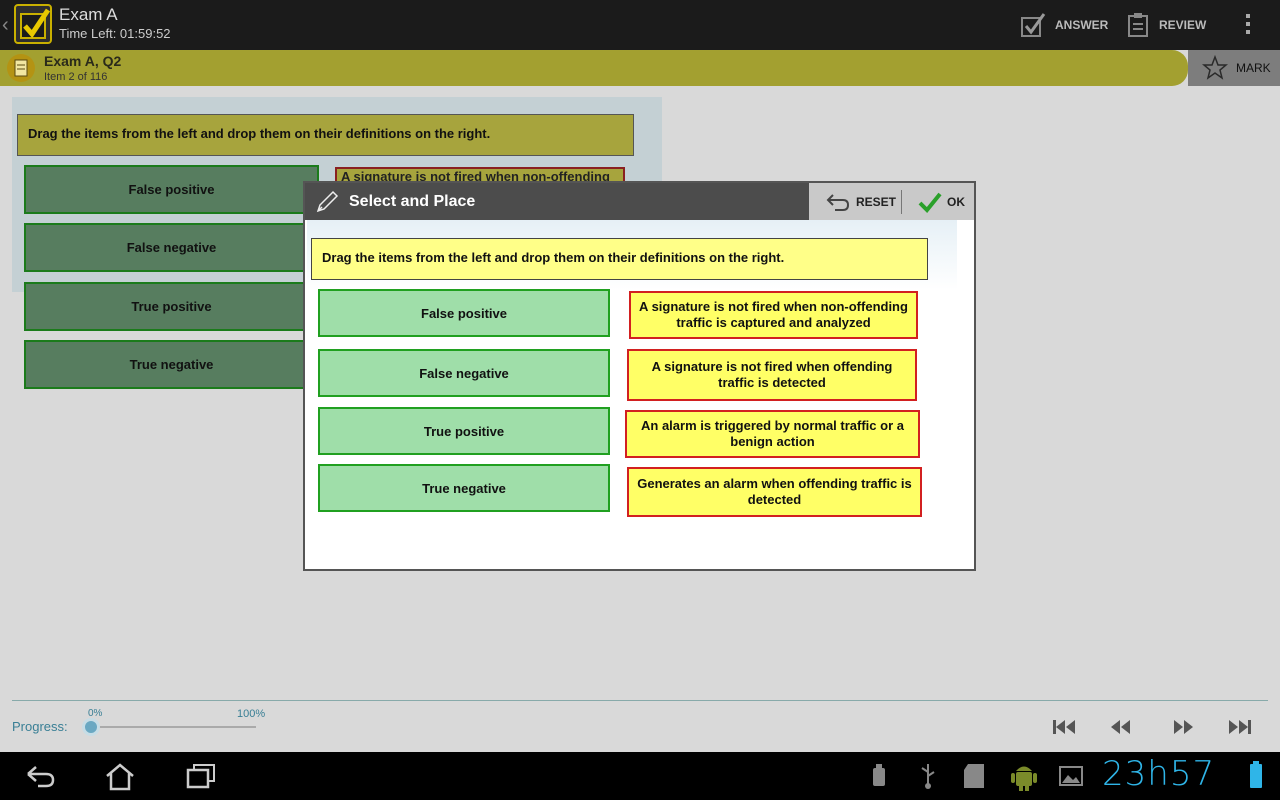  Describe the element at coordinates (171, 364) in the screenshot. I see `background-item: True negative` at that location.